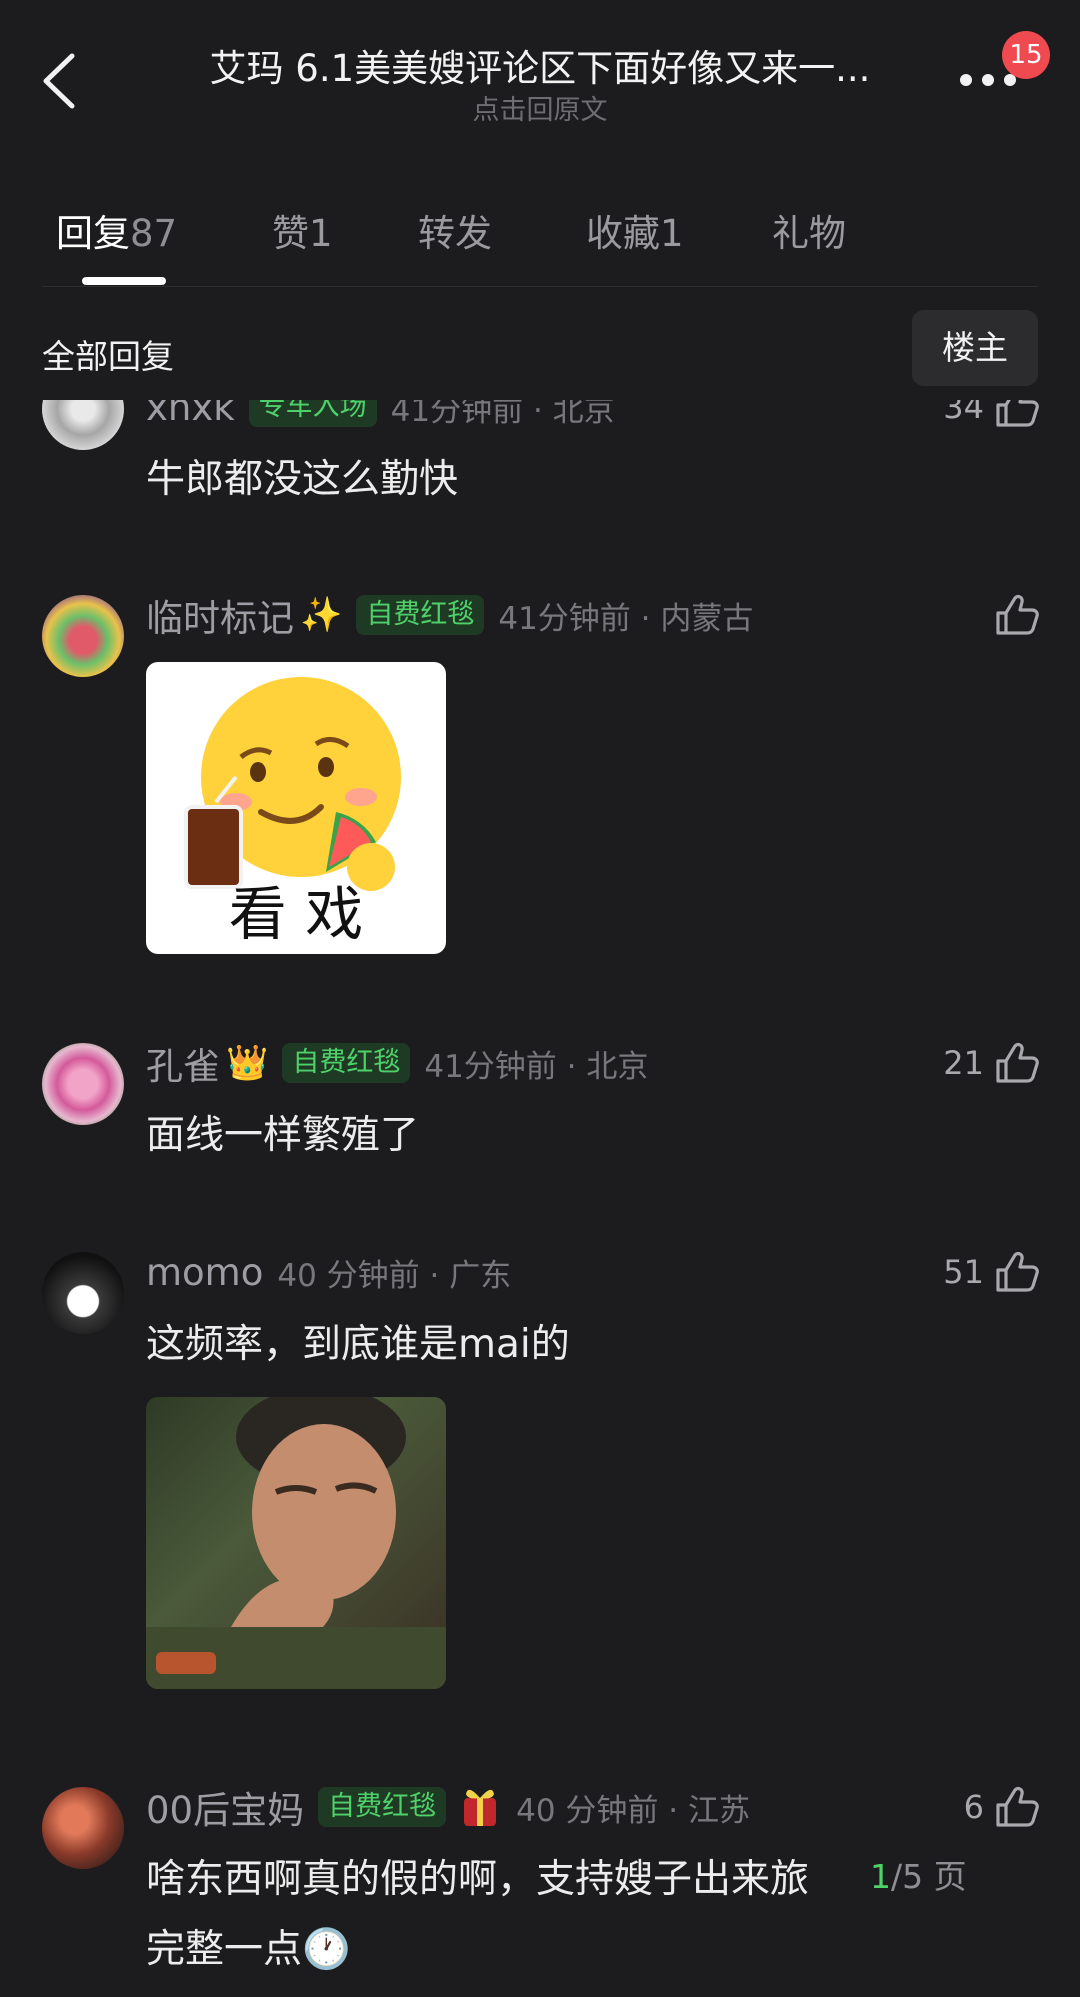  Describe the element at coordinates (154, 233) in the screenshot. I see `tab-count: 87` at that location.